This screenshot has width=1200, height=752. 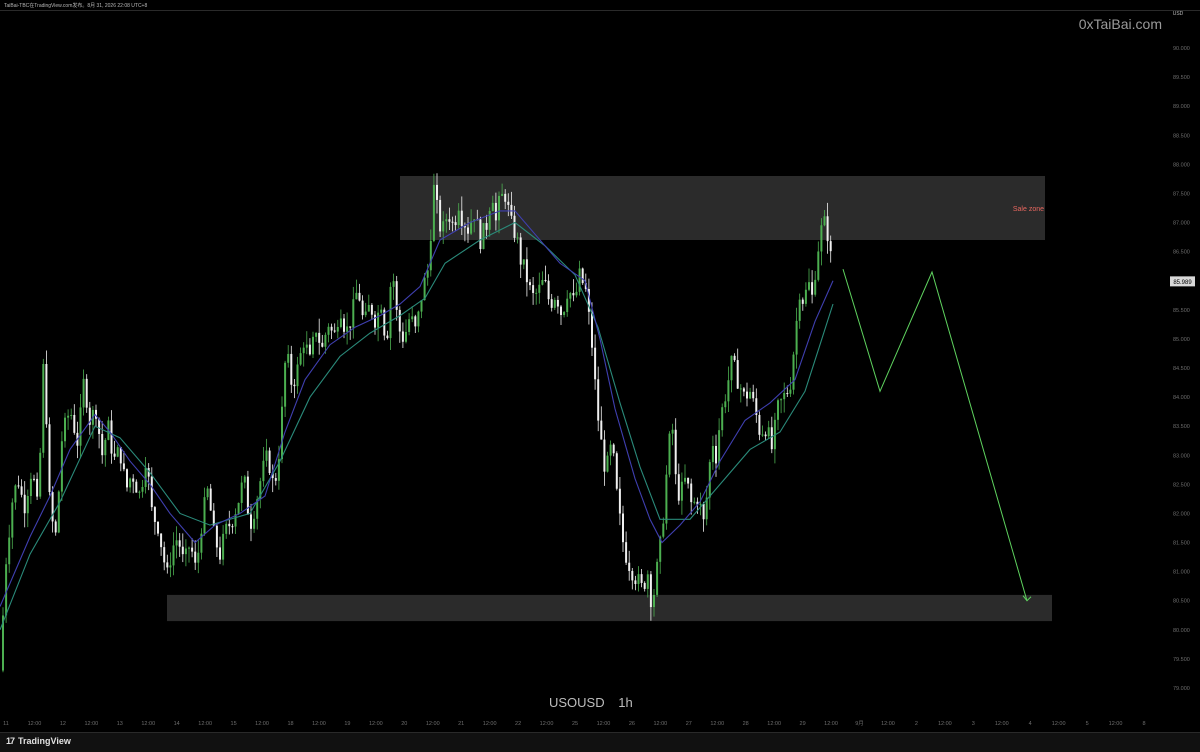 What do you see at coordinates (404, 724) in the screenshot?
I see `time-tick-label: 20` at bounding box center [404, 724].